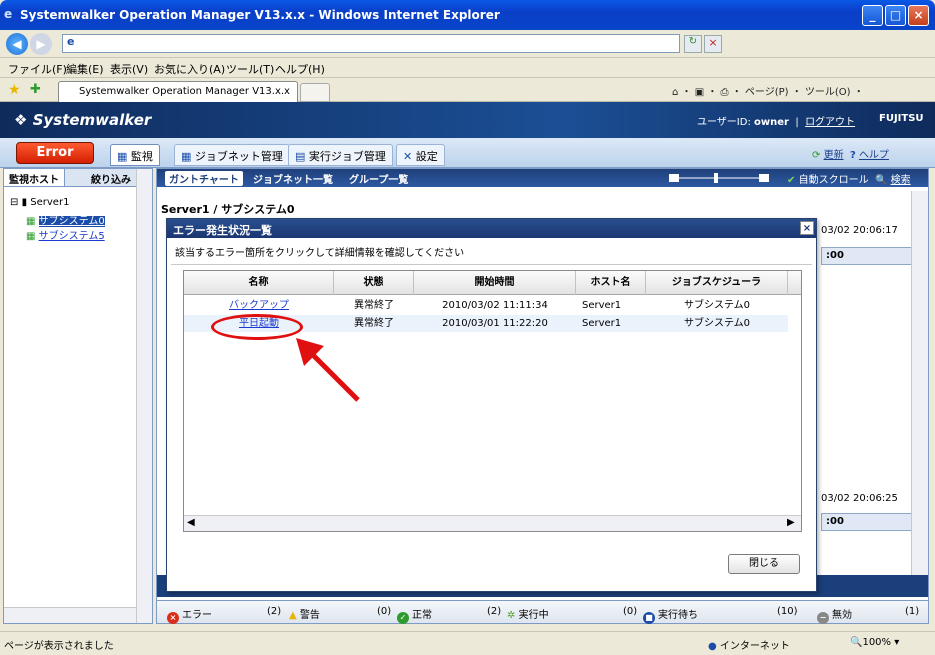 This screenshot has width=935, height=655. I want to click on ie-toolbar-right: ⌂ ・ ▣ ・ ⎙ ・ ページ(P) ・ ツール(O) ・, so click(768, 90).